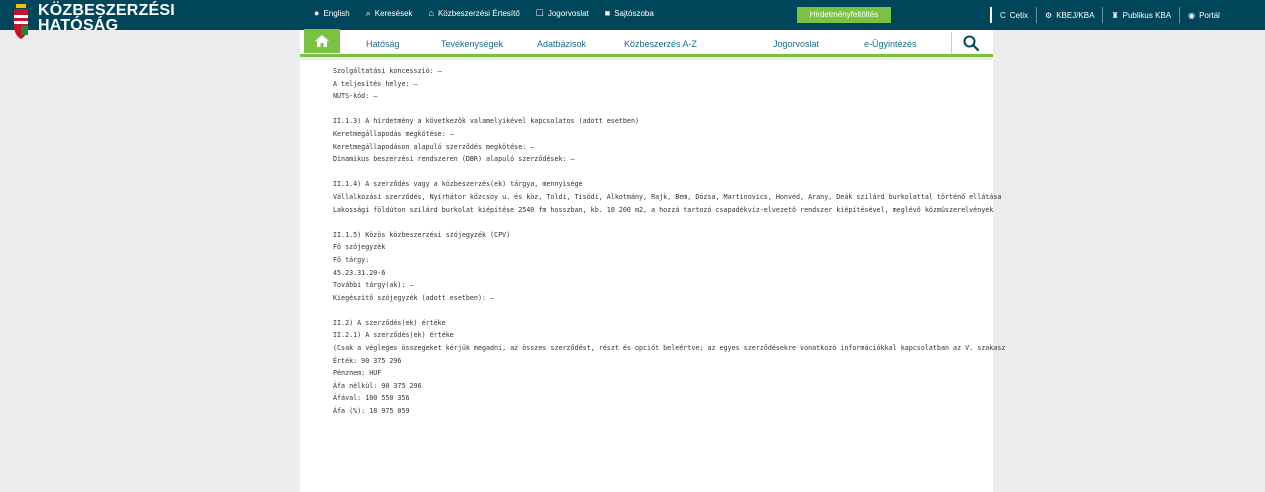  I want to click on logo-line2: HATÓSÁG, so click(78, 25).